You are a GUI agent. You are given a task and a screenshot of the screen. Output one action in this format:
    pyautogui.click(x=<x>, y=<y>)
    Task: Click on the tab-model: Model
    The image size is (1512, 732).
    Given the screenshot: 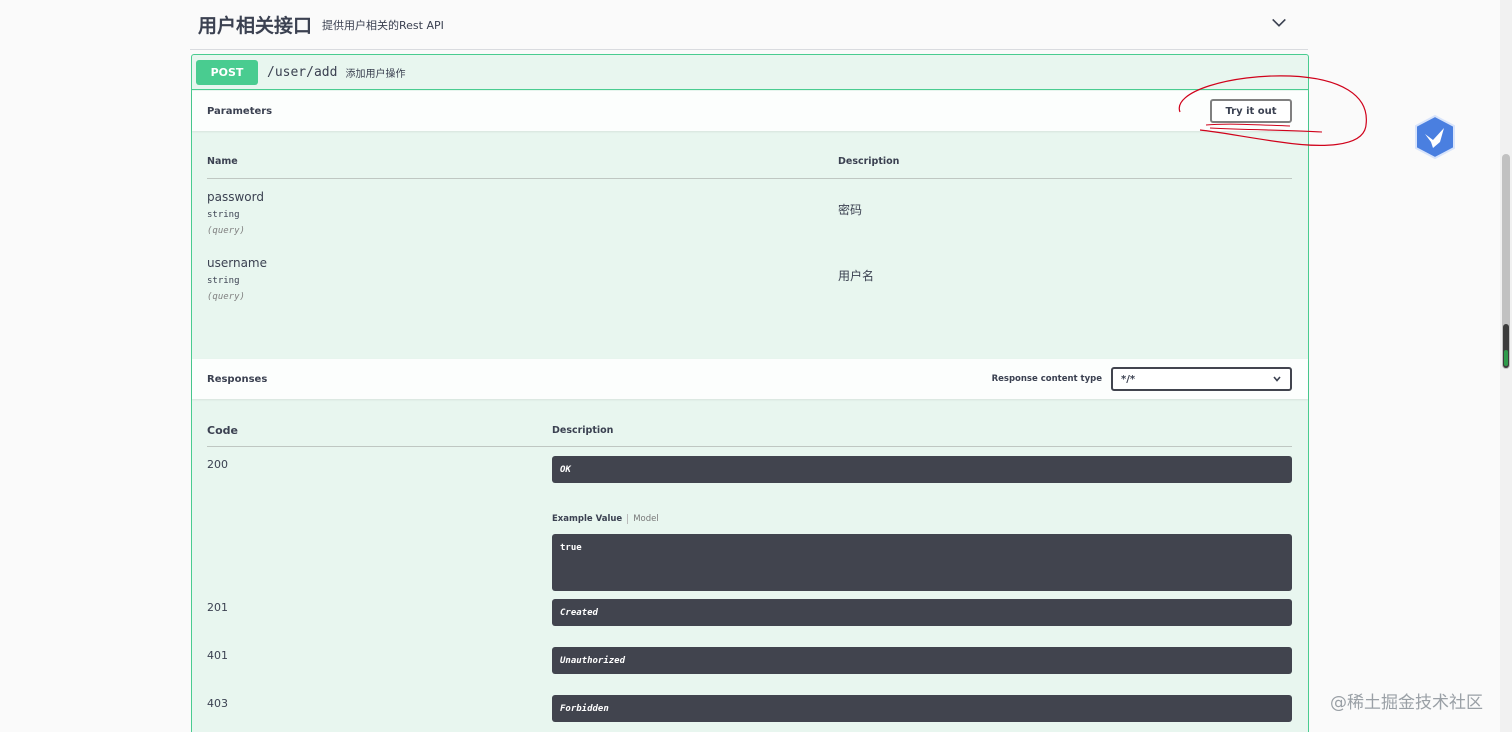 What is the action you would take?
    pyautogui.click(x=643, y=519)
    